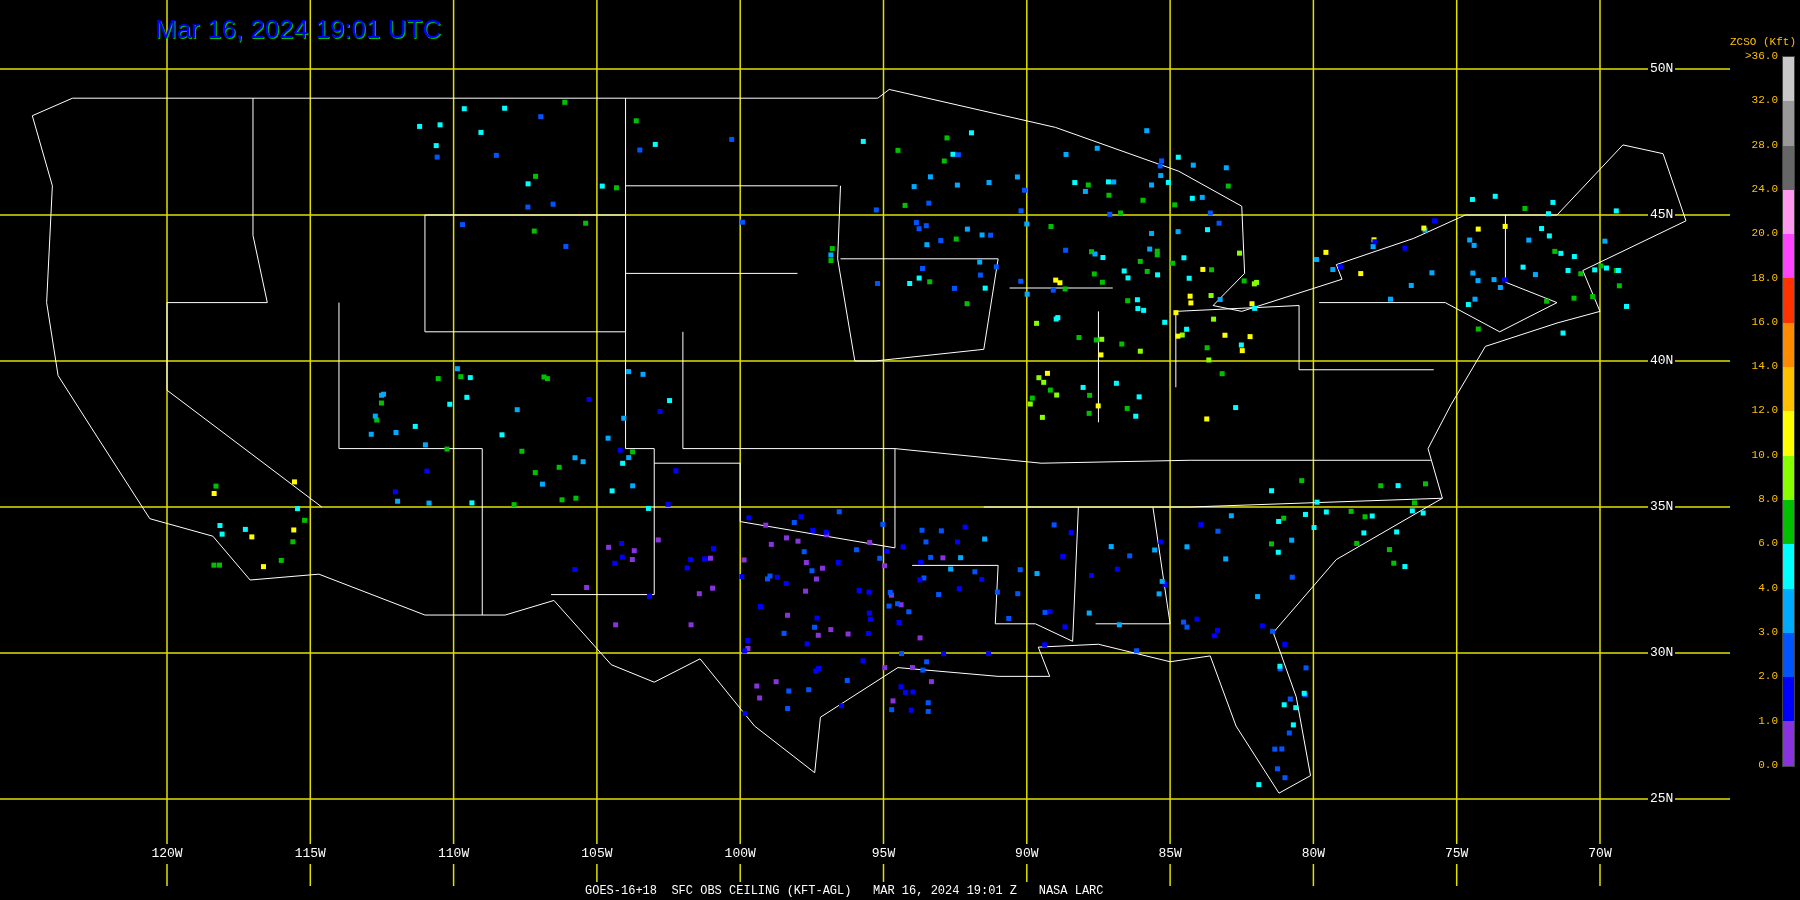 Image resolution: width=1800 pixels, height=900 pixels. I want to click on scale-label: 0.0, so click(1768, 765).